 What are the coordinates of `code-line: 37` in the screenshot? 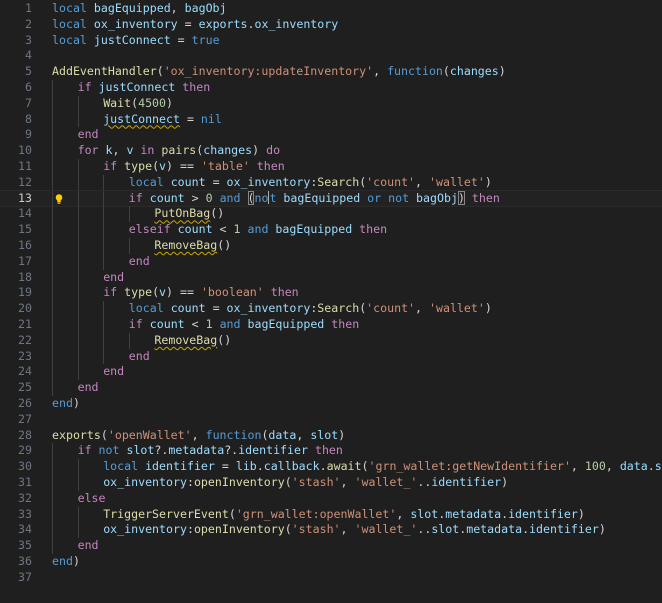 It's located at (331, 578).